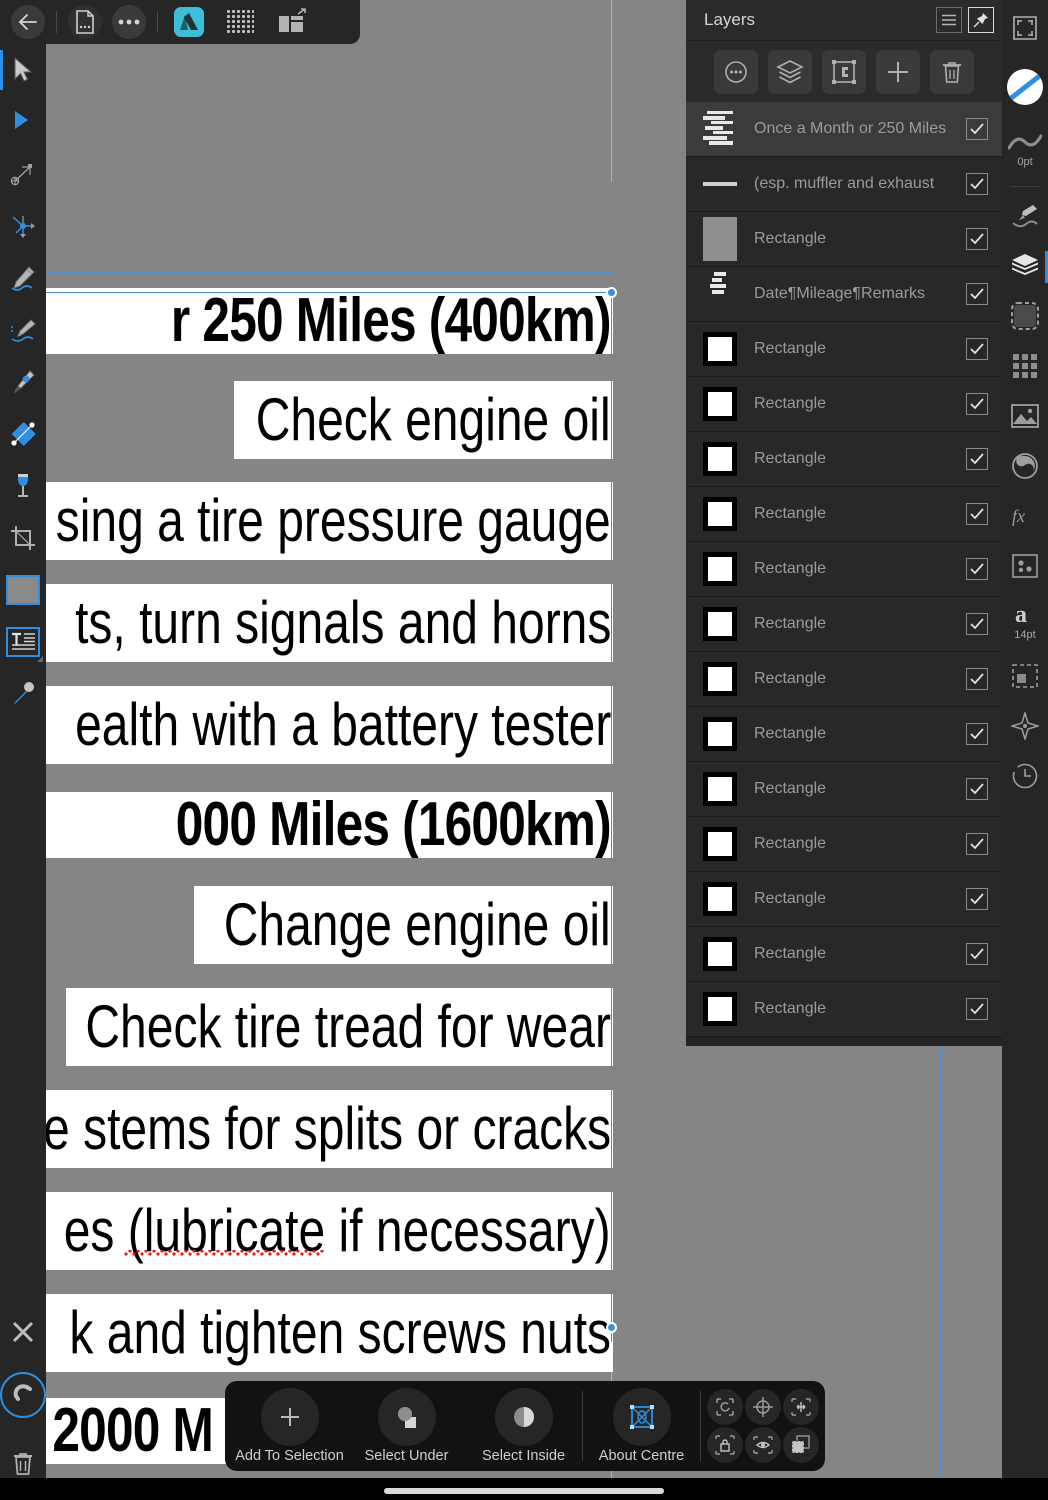 This screenshot has height=1500, width=1048. Describe the element at coordinates (329, 321) in the screenshot. I see `canvas-text-row: r 250 Miles (400km)` at that location.